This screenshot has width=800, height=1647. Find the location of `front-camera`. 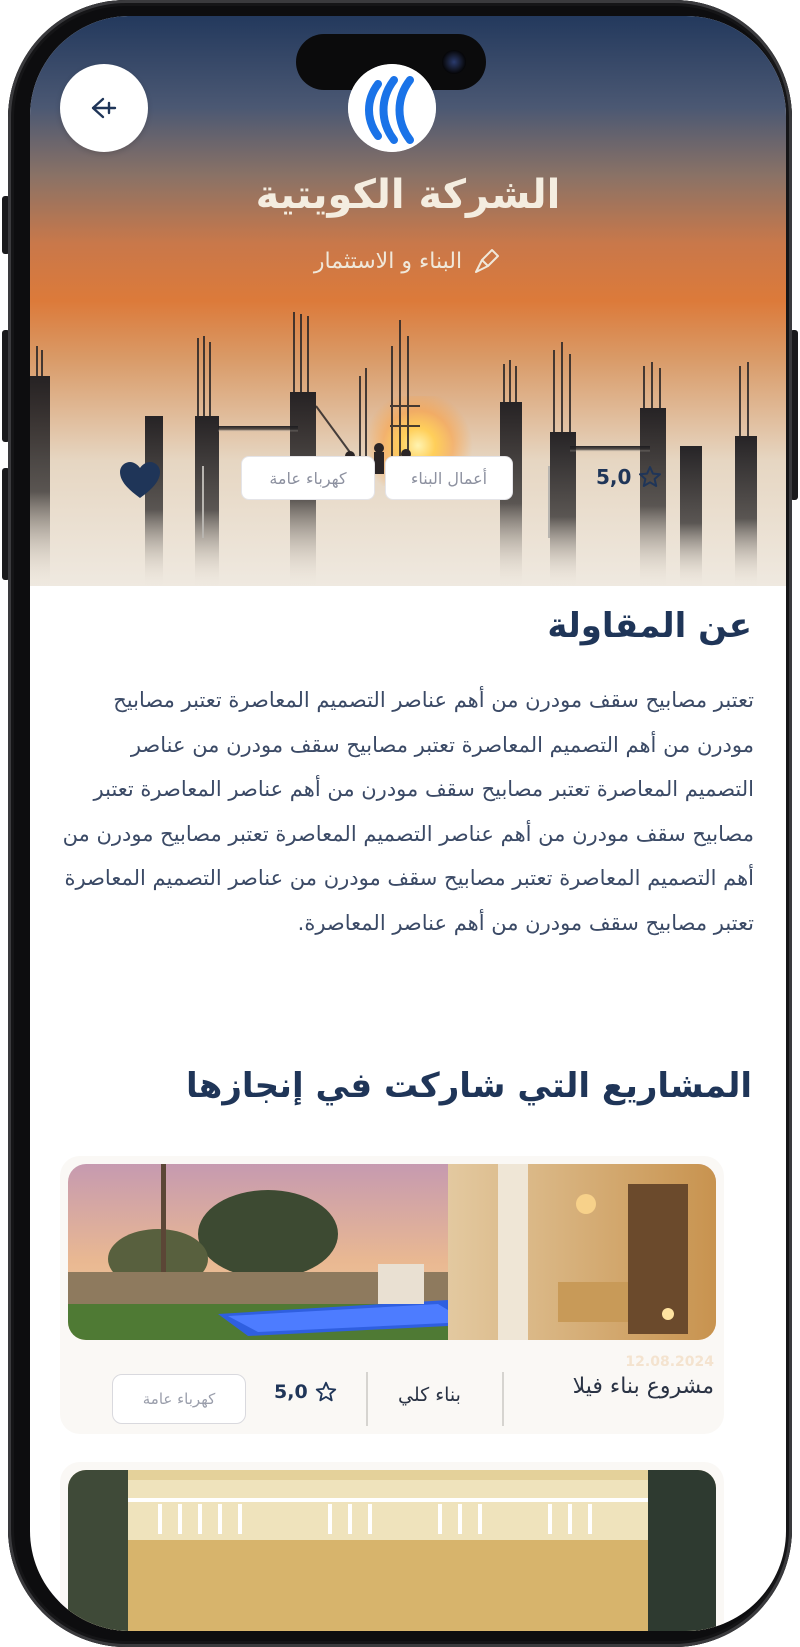

front-camera is located at coordinates (454, 62).